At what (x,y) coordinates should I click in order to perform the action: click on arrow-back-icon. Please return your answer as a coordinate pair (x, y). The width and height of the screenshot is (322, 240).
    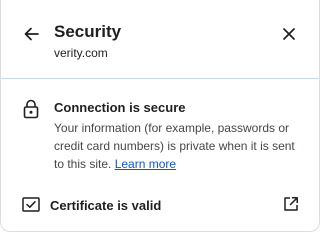
    Looking at the image, I should click on (31, 34).